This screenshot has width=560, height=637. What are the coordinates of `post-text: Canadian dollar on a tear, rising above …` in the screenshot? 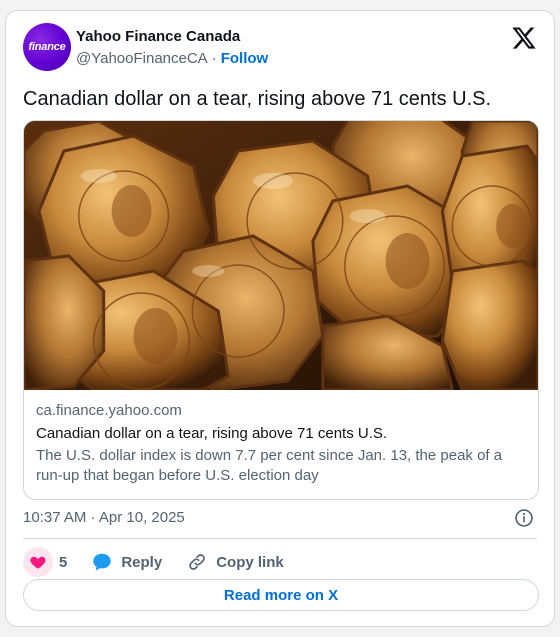 It's located at (257, 99).